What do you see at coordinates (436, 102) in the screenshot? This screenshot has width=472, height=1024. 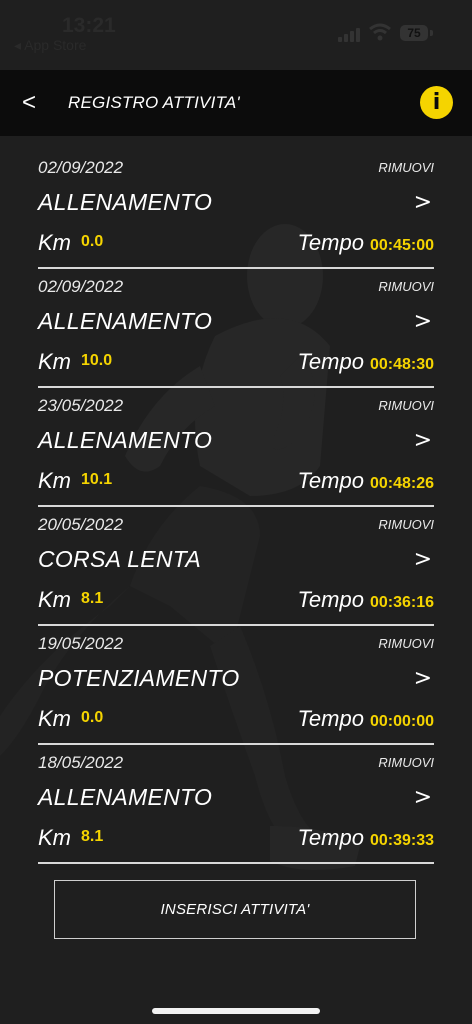 I see `info-button: i` at bounding box center [436, 102].